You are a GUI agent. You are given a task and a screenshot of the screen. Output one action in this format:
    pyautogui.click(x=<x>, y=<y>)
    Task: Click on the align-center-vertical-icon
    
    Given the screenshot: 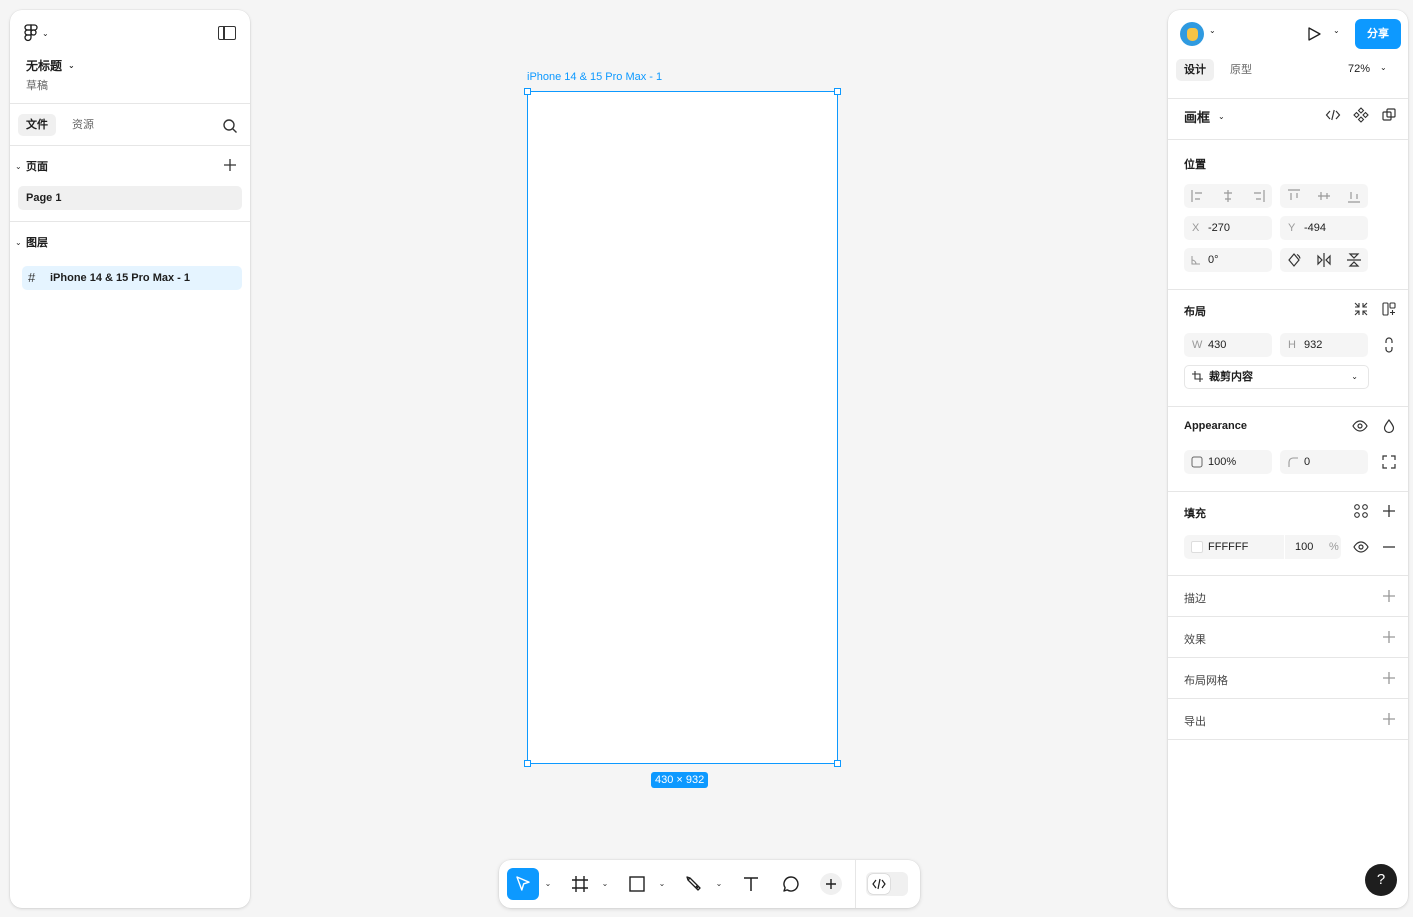 What is the action you would take?
    pyautogui.click(x=1324, y=196)
    